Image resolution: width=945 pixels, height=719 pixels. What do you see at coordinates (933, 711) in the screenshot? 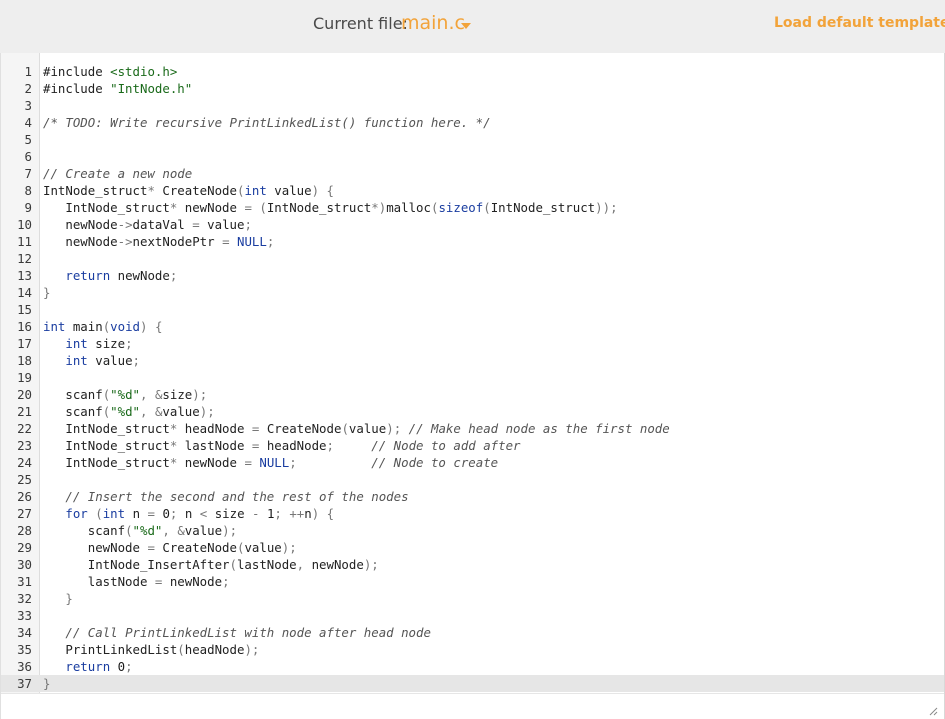
I see `resize-handle-icon` at bounding box center [933, 711].